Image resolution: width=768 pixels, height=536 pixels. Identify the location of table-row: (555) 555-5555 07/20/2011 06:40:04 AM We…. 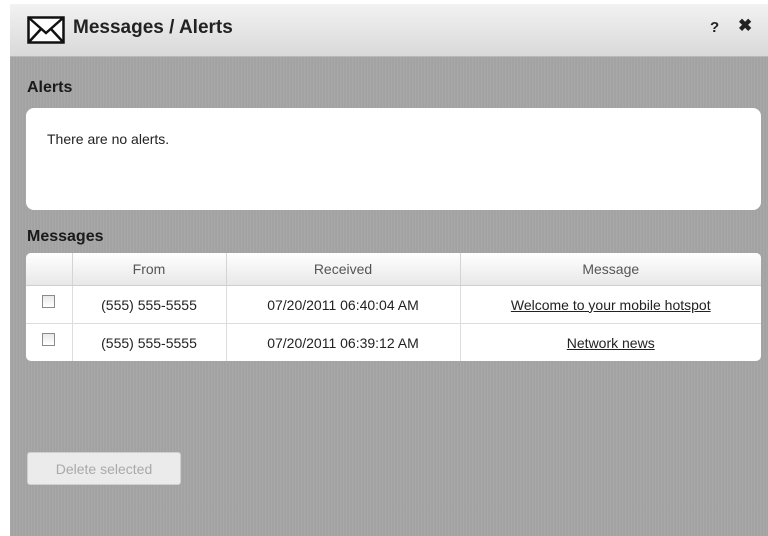
(393, 304).